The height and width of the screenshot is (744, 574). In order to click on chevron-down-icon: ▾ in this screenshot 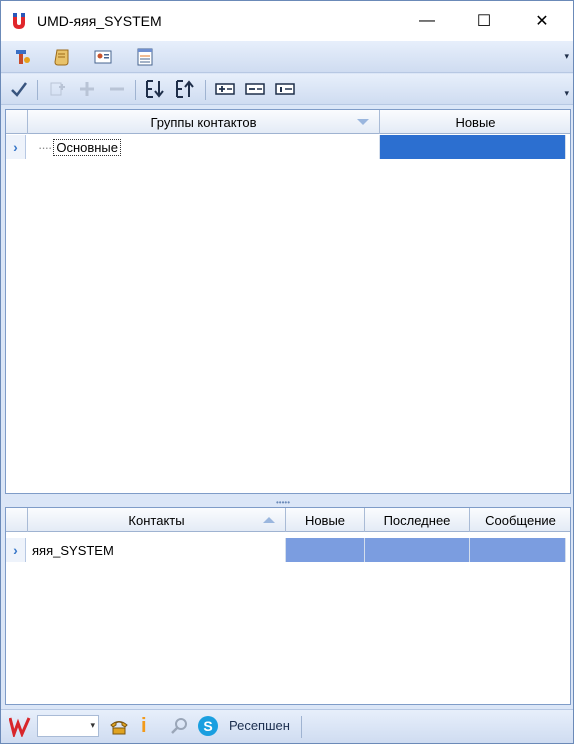, I will do `click(92, 725)`.